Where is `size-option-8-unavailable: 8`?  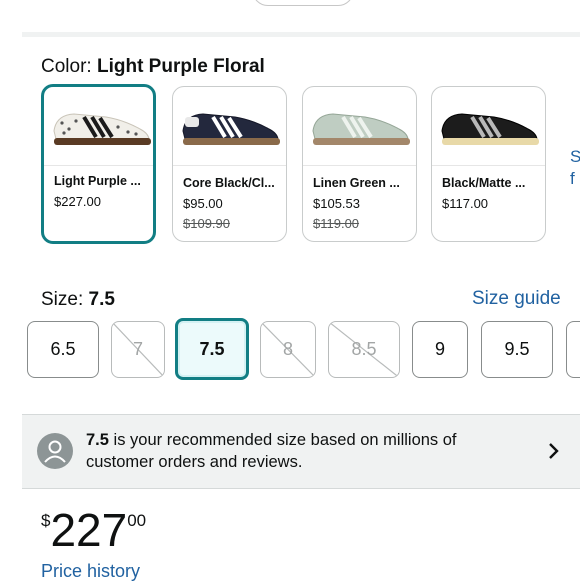 size-option-8-unavailable: 8 is located at coordinates (288, 349).